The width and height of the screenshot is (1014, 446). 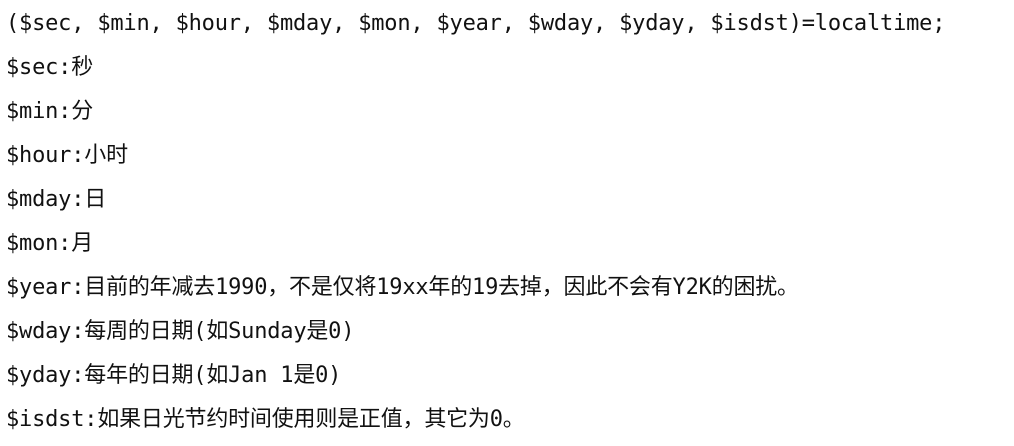 I want to click on description-yday: $yday:每年的日期(如Jan 1是0), so click(x=174, y=375).